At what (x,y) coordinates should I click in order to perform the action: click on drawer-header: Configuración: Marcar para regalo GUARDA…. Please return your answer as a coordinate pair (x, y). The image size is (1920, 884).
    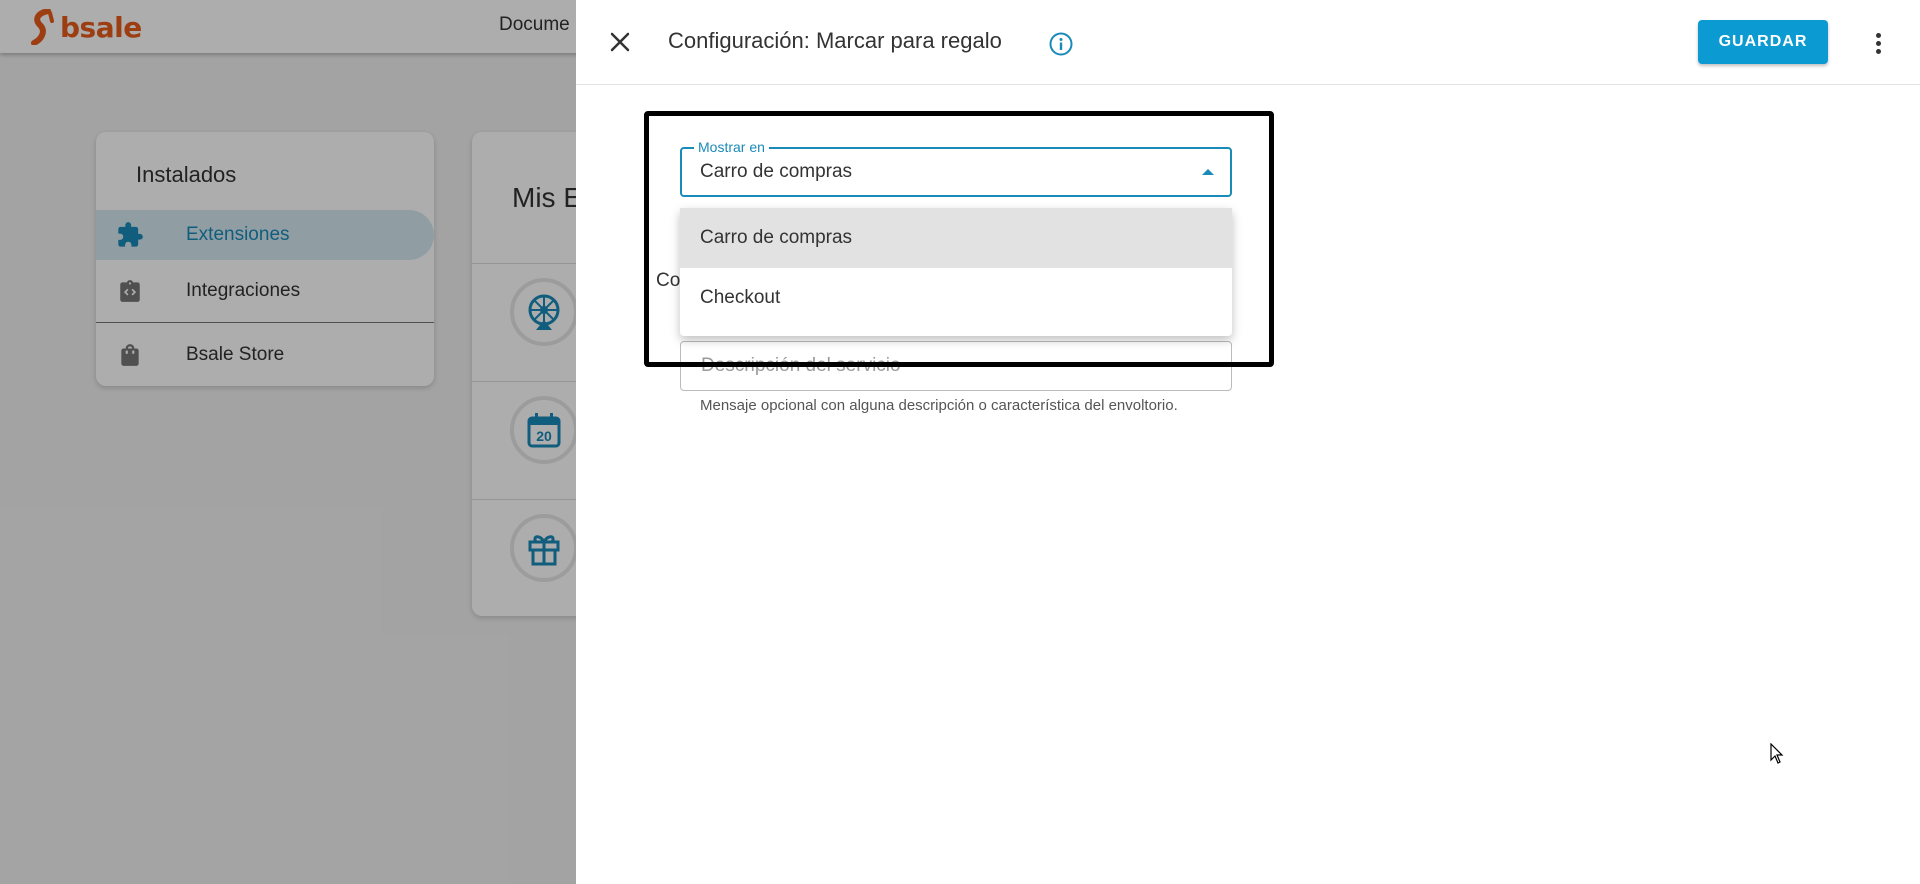
    Looking at the image, I should click on (1248, 42).